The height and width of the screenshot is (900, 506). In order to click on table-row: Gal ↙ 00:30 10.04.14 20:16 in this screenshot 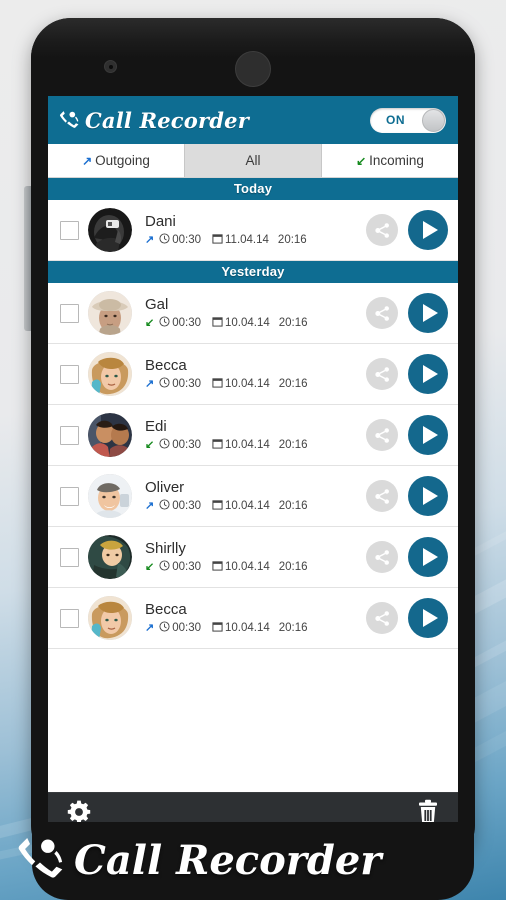, I will do `click(253, 313)`.